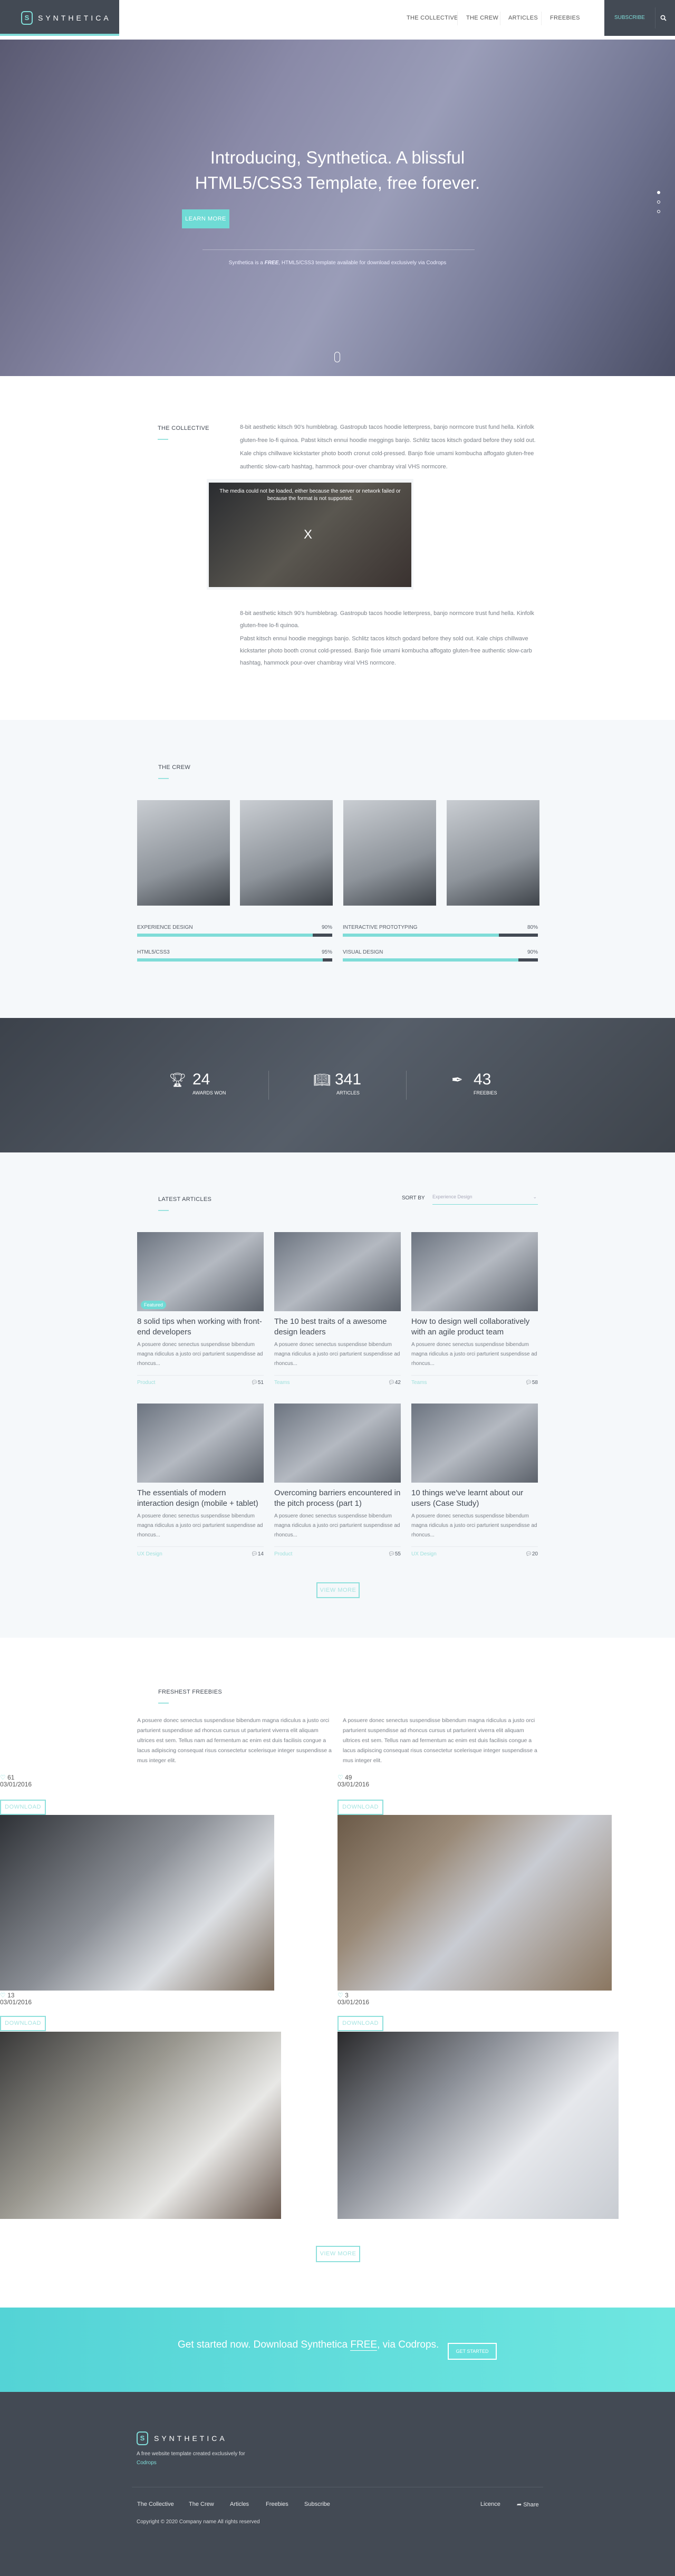 This screenshot has height=2576, width=675. Describe the element at coordinates (432, 18) in the screenshot. I see `nav-the-collective: THE COLLECTIVE` at that location.